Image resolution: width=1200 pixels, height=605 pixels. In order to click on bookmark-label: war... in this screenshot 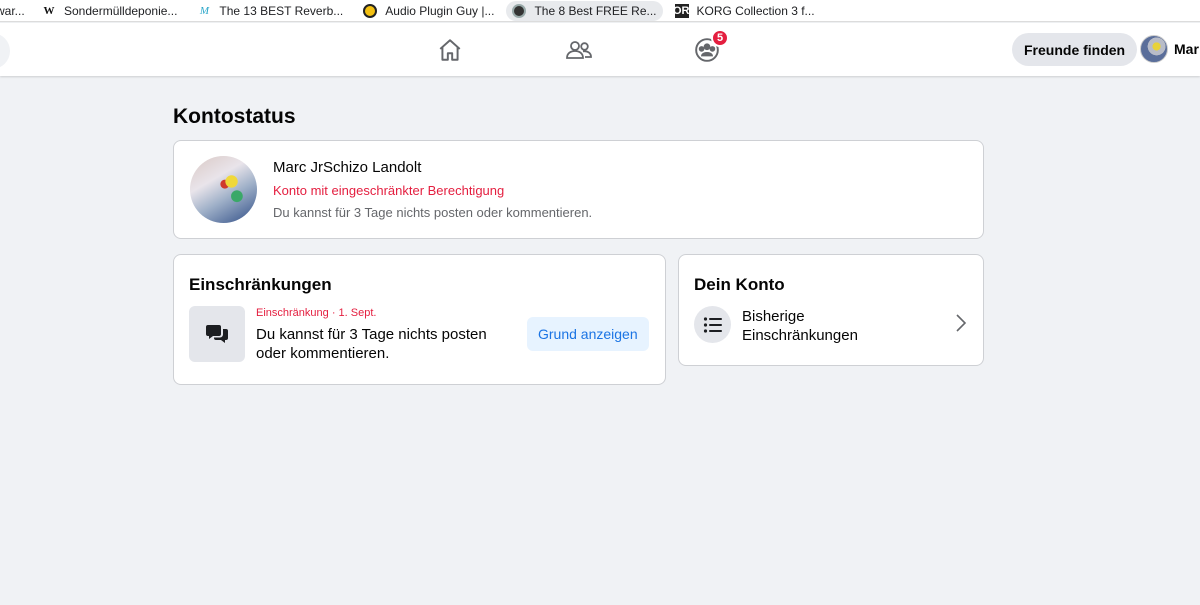, I will do `click(12, 10)`.